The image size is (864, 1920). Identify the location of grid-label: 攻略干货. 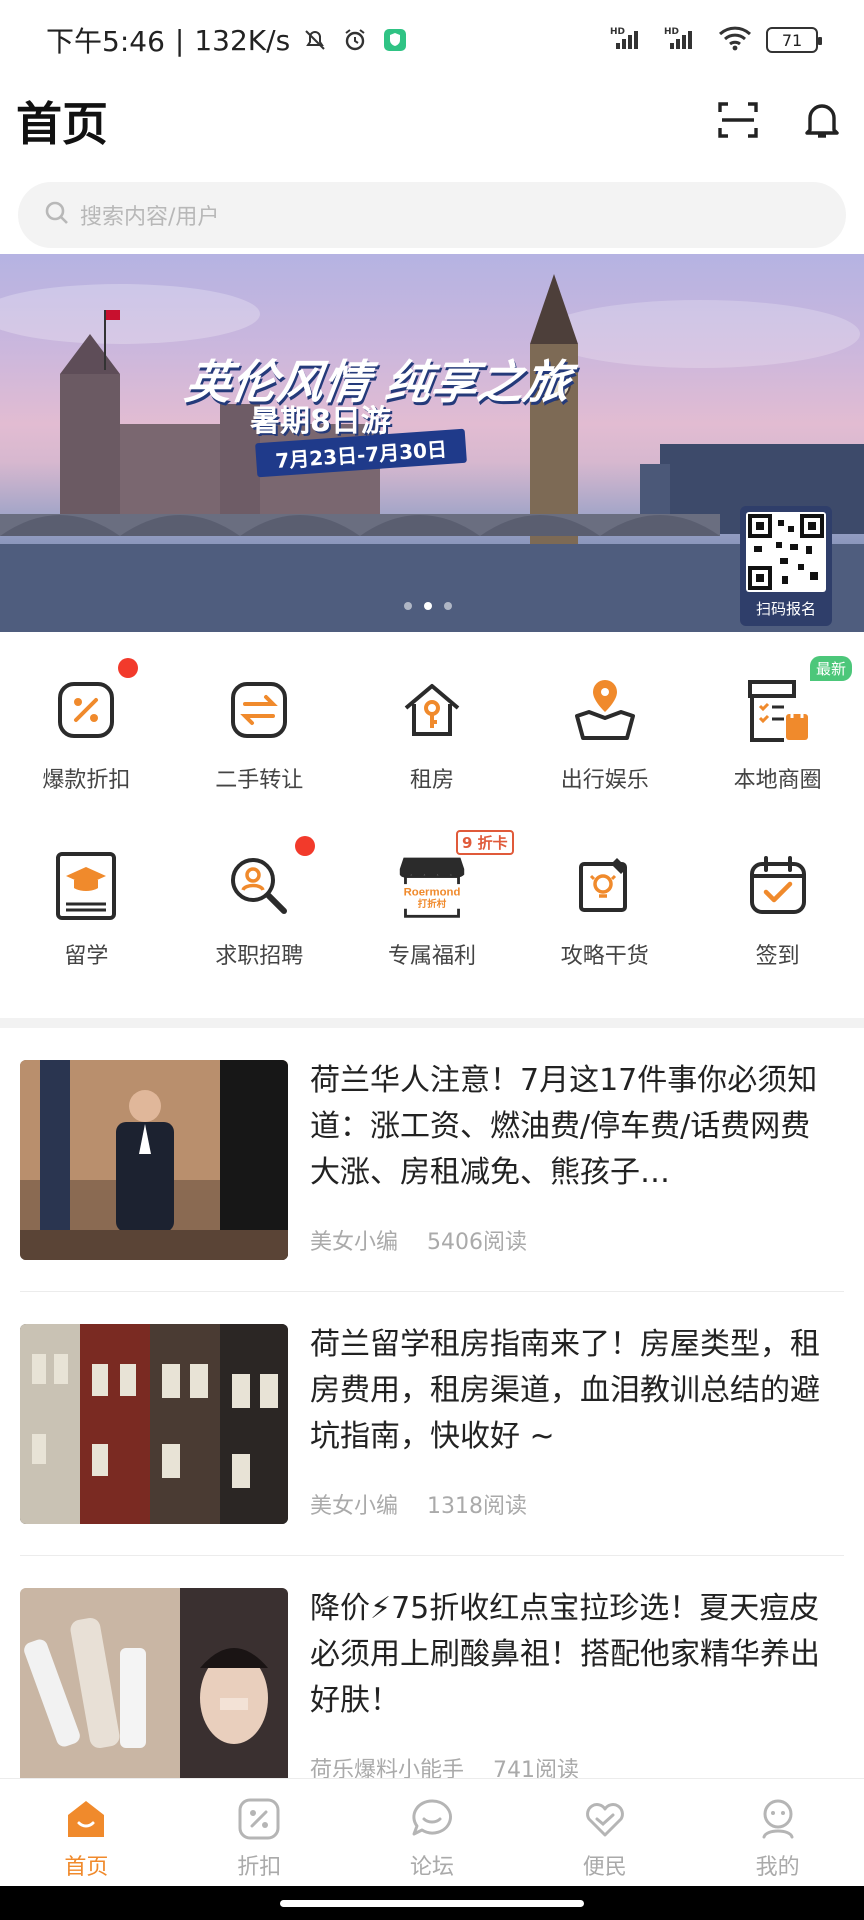
(604, 956).